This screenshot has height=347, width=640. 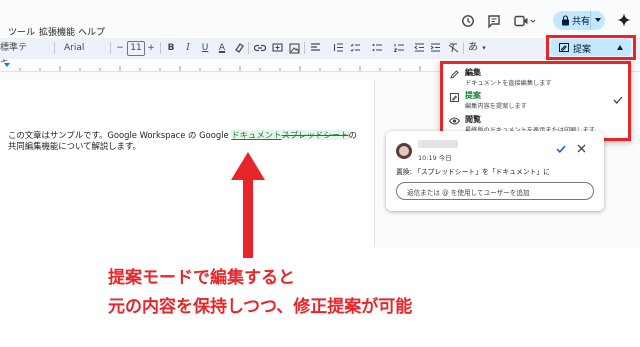 I want to click on accept-check-icon, so click(x=561, y=149).